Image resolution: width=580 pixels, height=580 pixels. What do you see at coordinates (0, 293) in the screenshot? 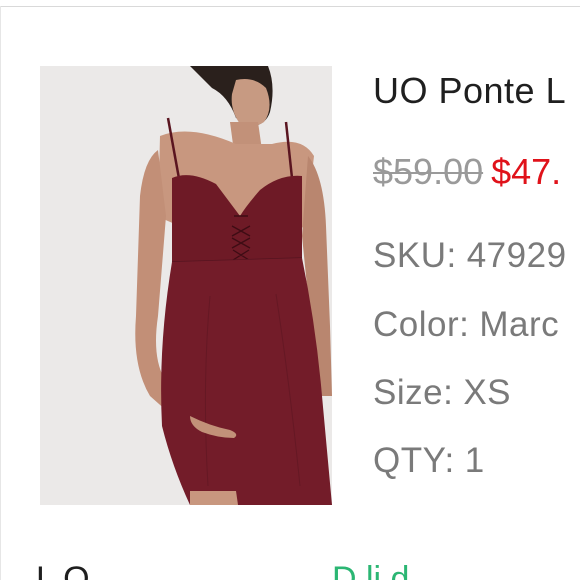
I see `card-left-border` at bounding box center [0, 293].